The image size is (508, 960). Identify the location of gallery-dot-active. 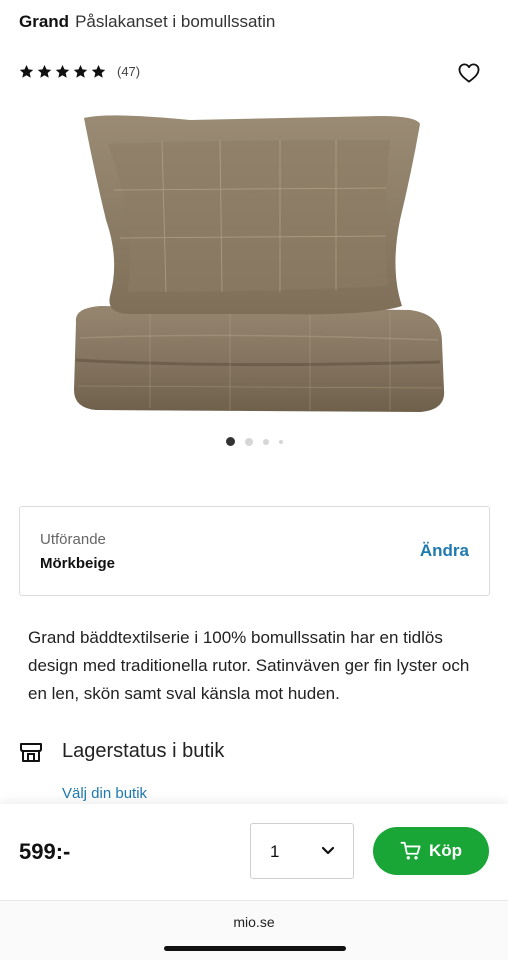
(230, 441).